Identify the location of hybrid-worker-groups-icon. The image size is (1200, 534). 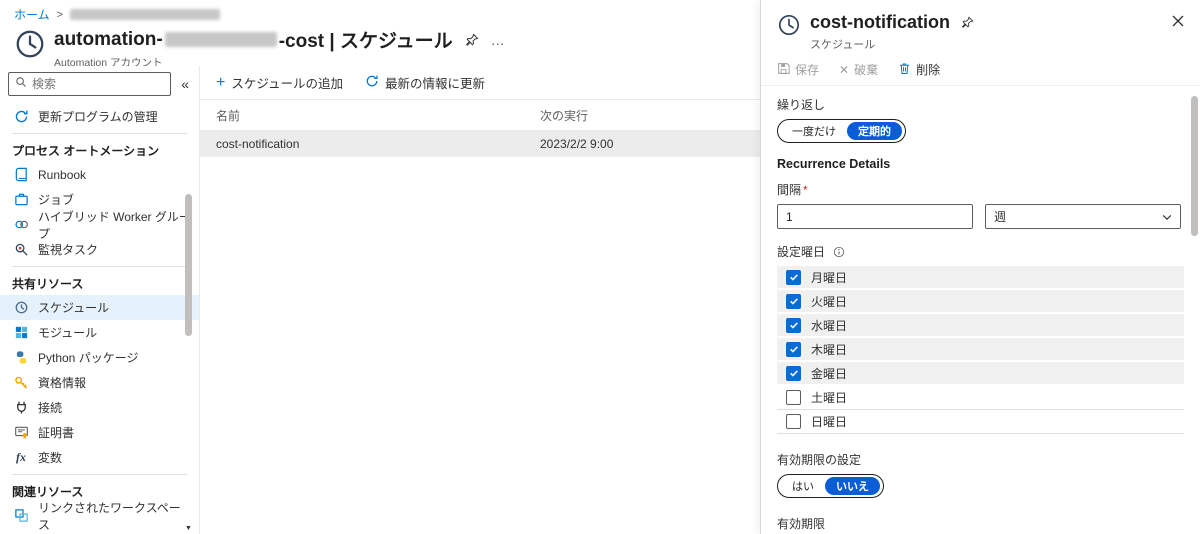
(21, 224).